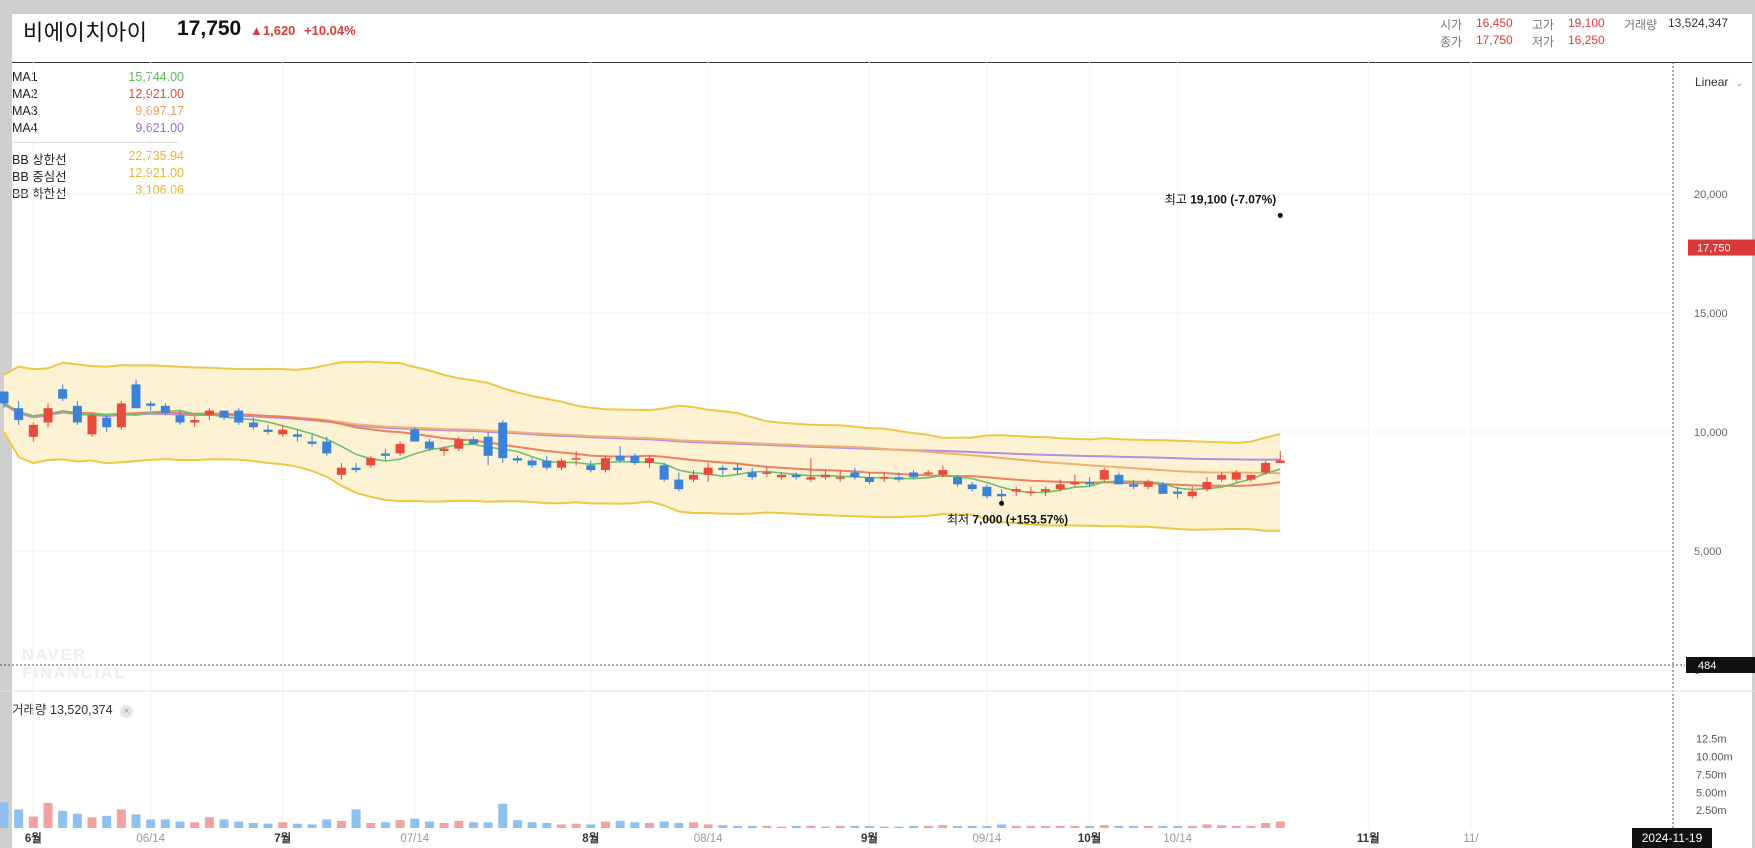 The height and width of the screenshot is (848, 1755). What do you see at coordinates (4, 397) in the screenshot?
I see `candle-body` at bounding box center [4, 397].